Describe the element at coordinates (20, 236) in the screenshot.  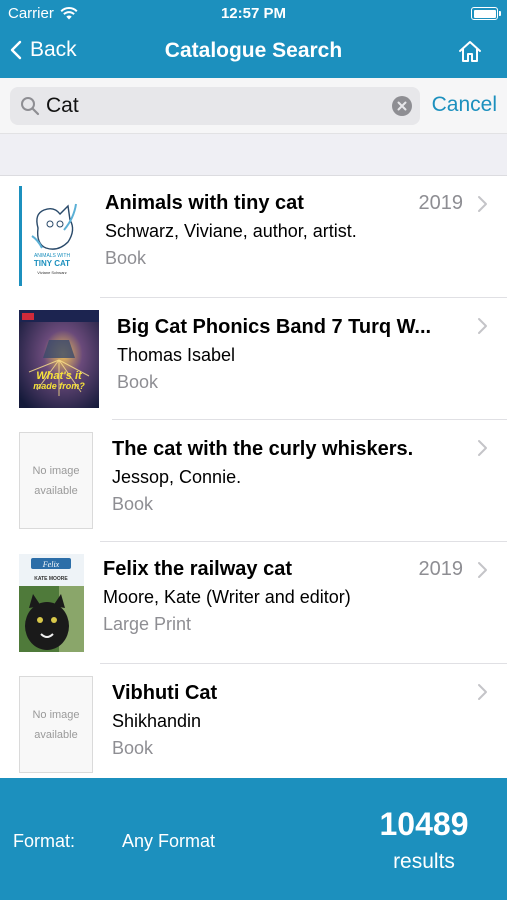
I see `selected-indicator` at that location.